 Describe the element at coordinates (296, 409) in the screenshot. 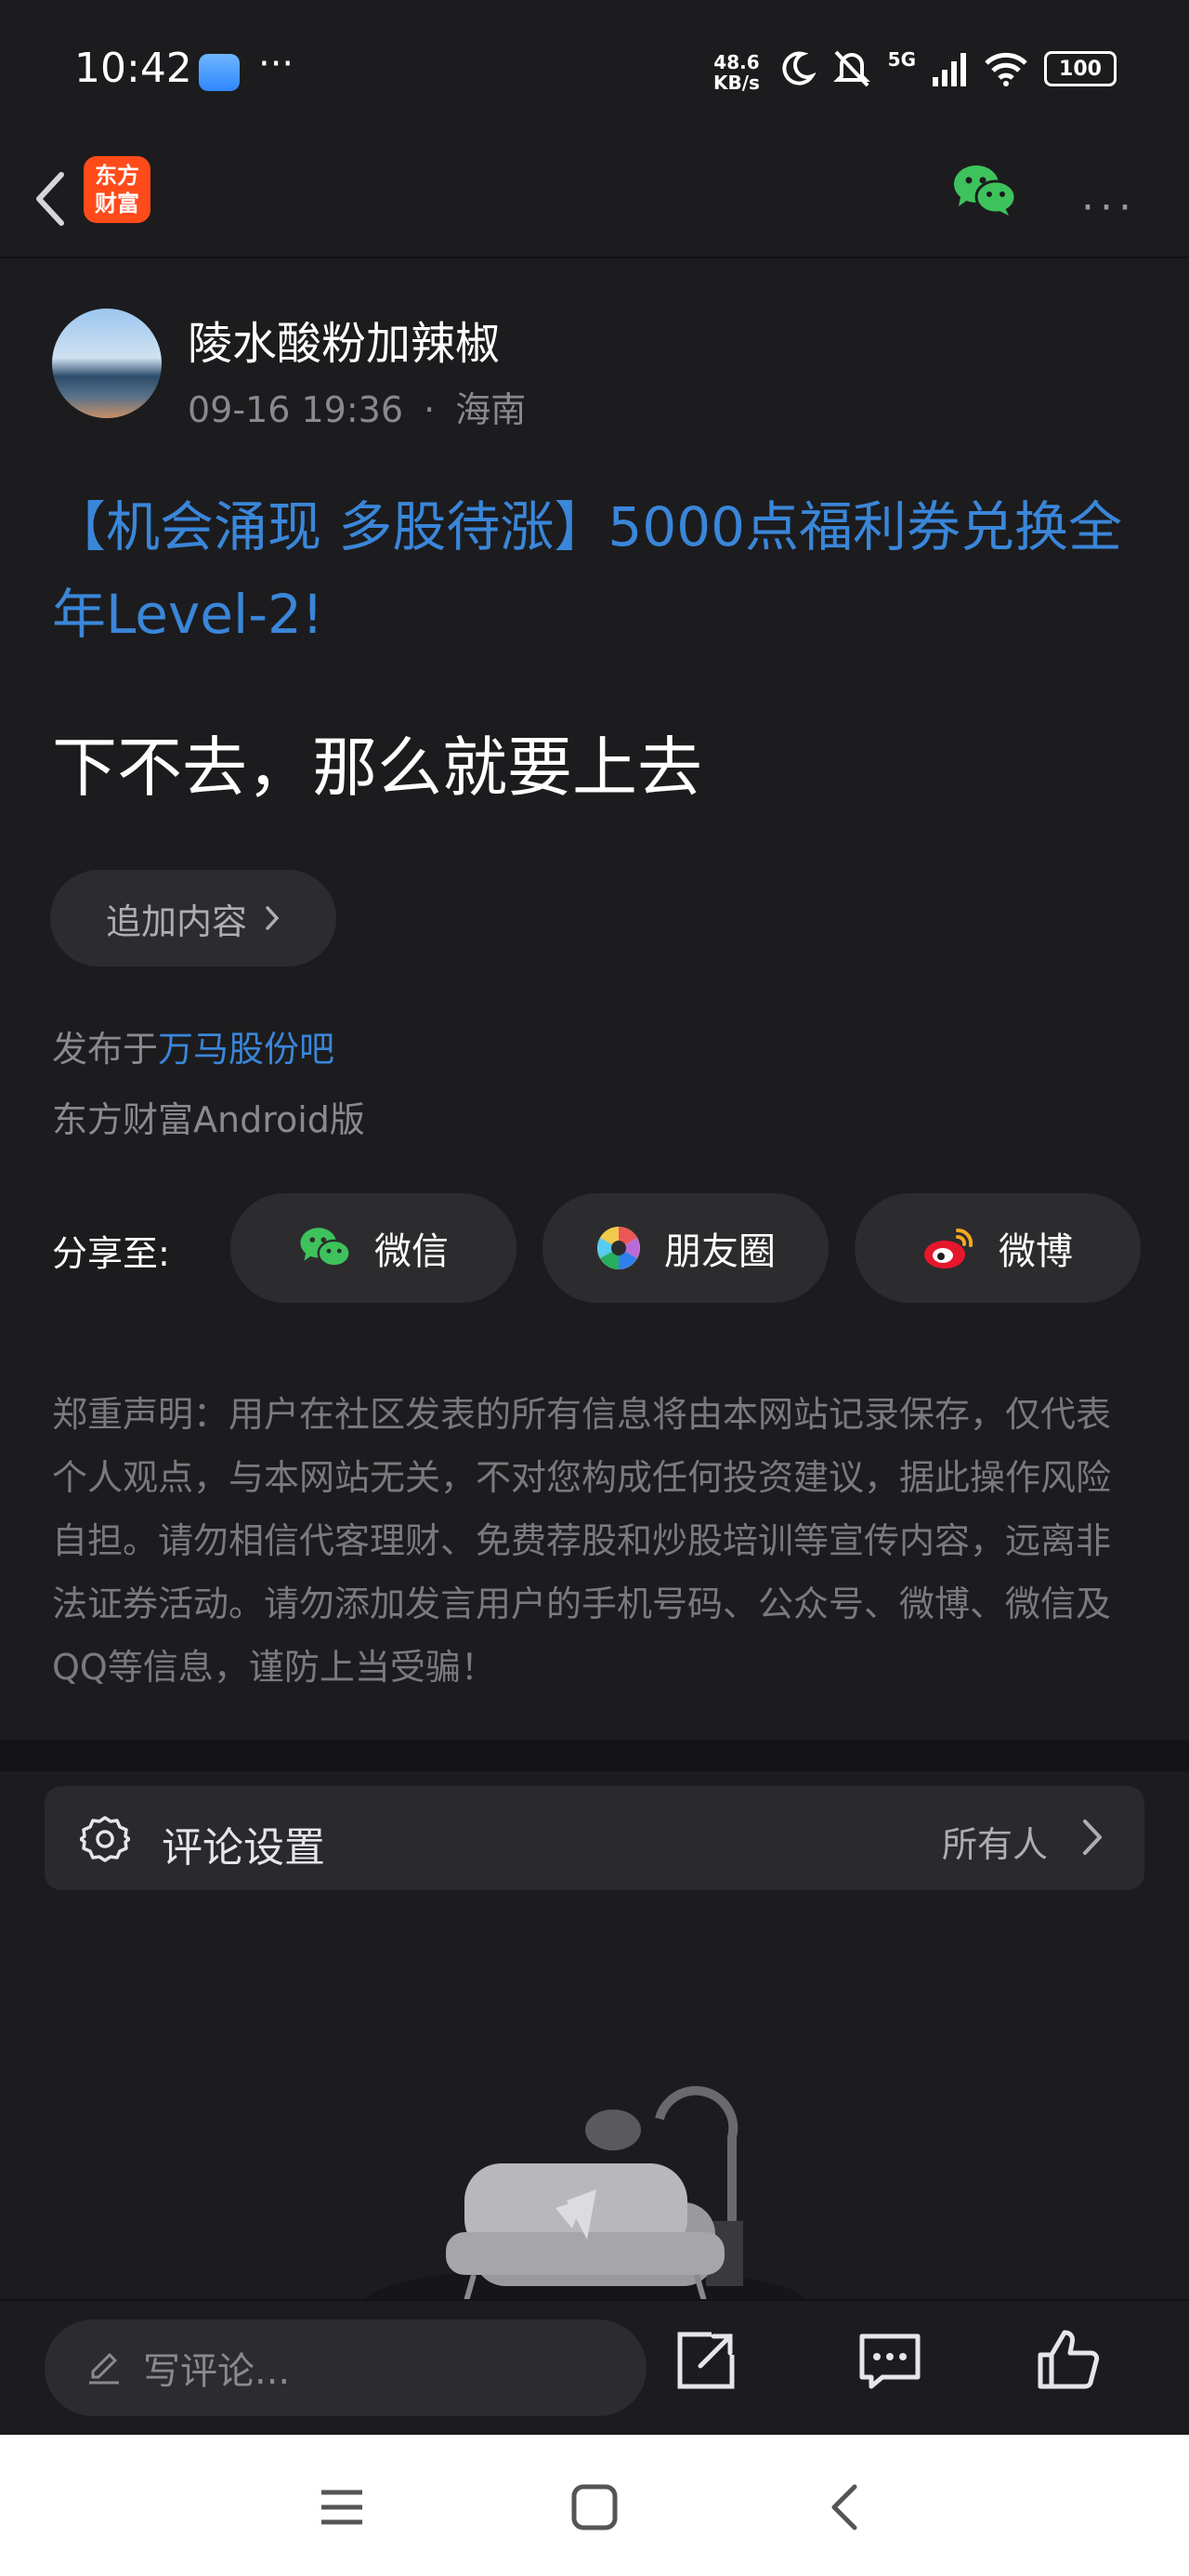

I see `post-datetime: 09-16 19:36` at that location.